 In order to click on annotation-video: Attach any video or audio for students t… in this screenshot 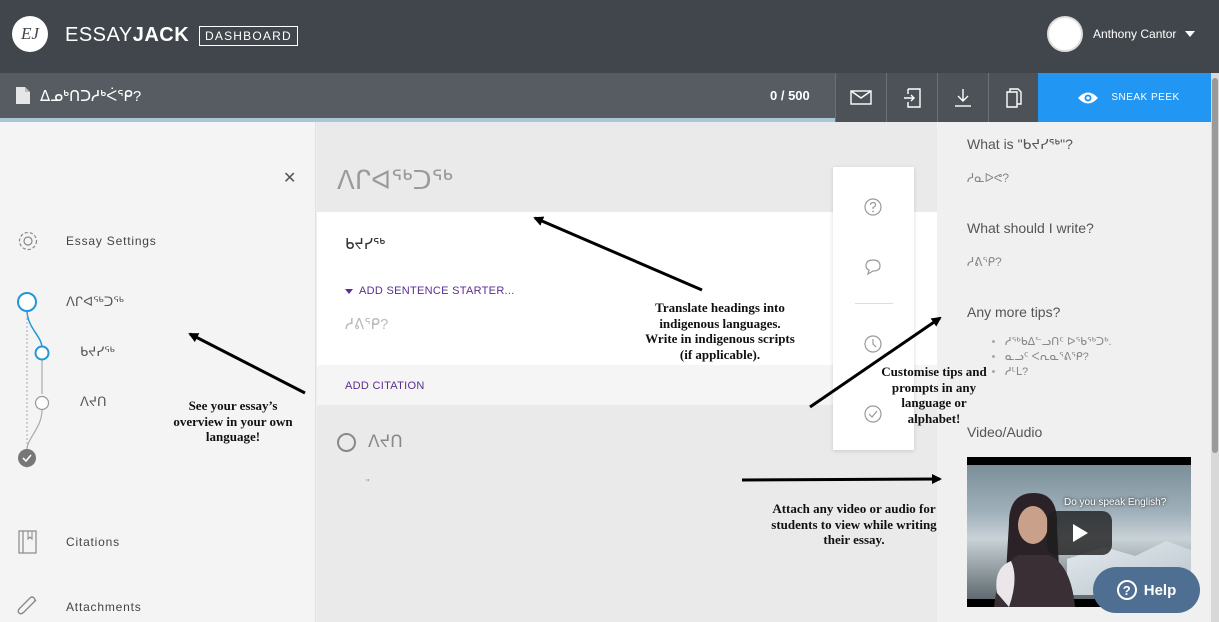, I will do `click(854, 524)`.